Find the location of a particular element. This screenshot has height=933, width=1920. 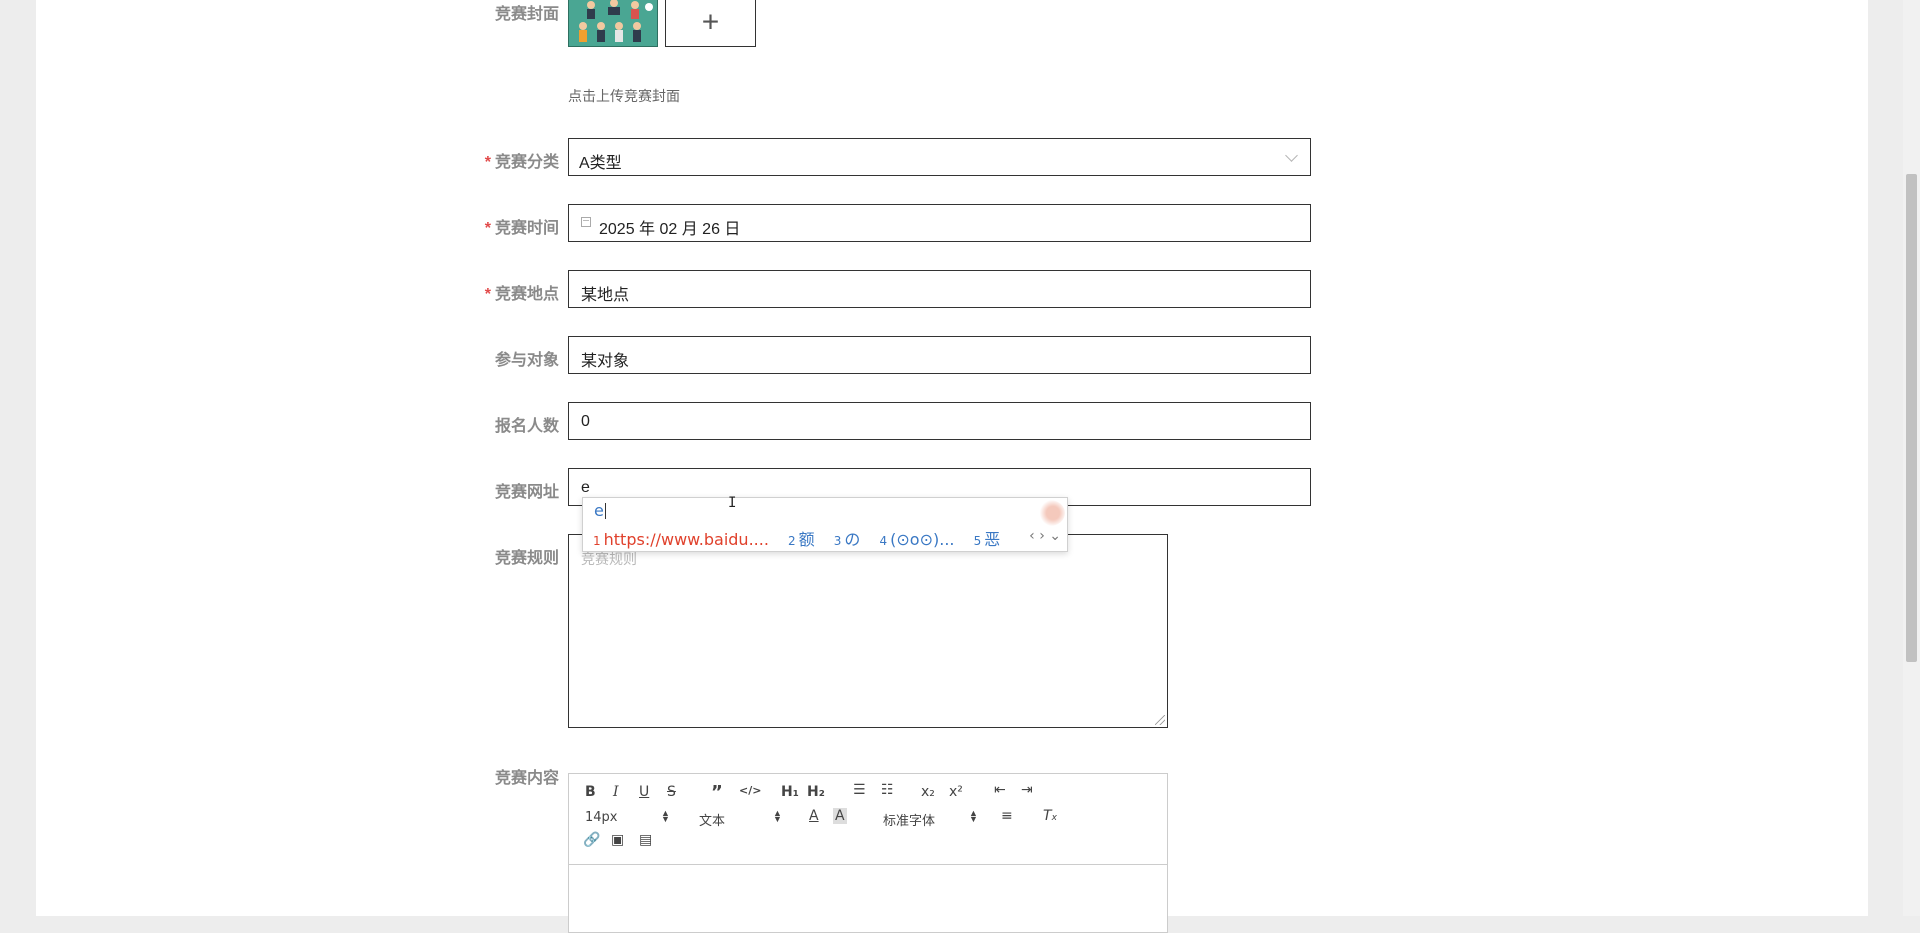

link-icon: 🔗 is located at coordinates (591, 840).